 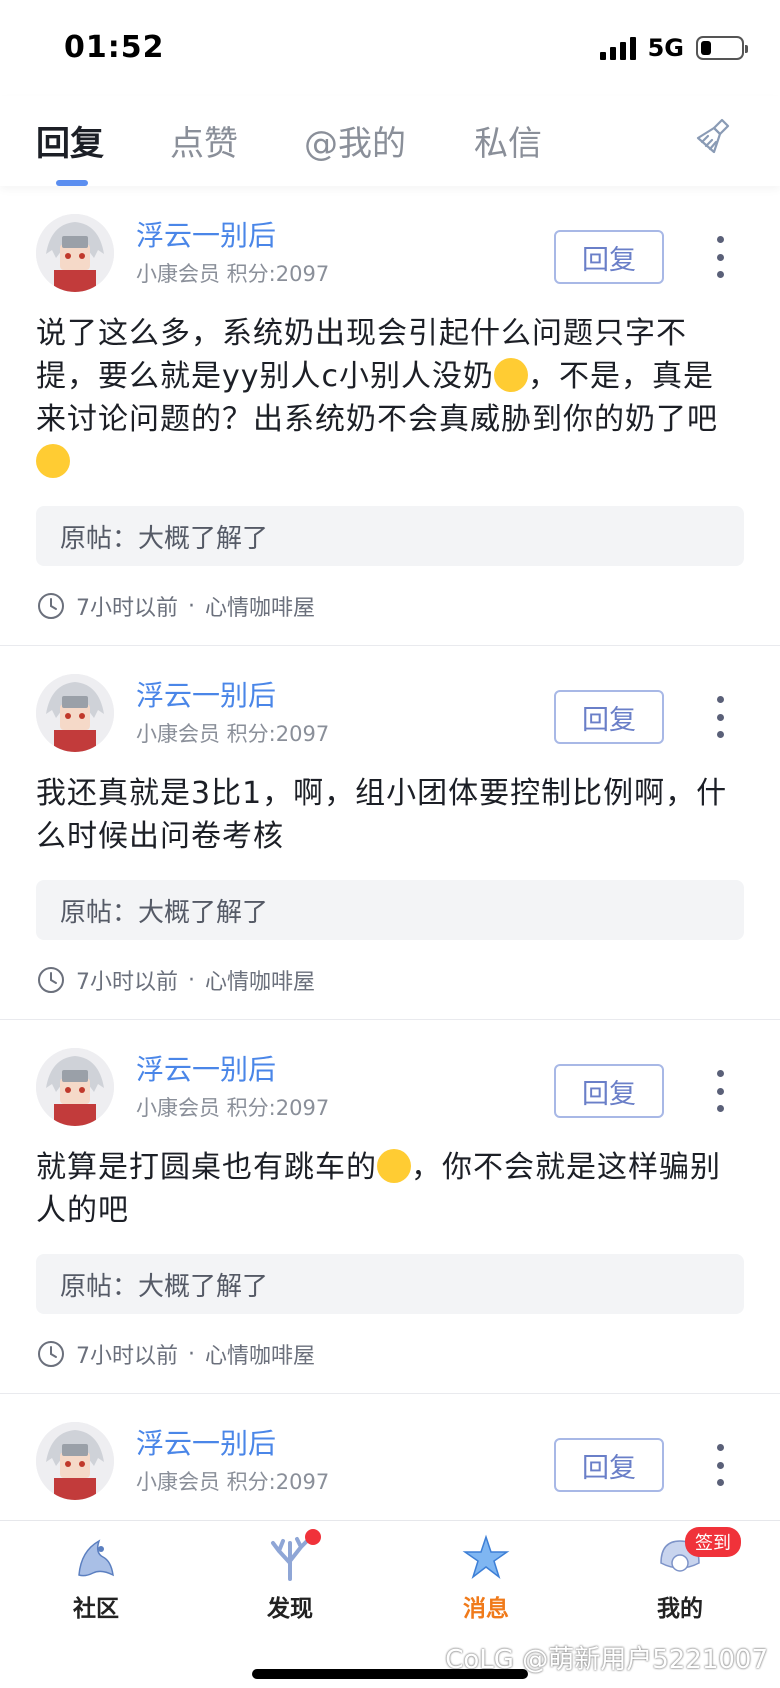 I want to click on active-tab-indicator, so click(x=72, y=183).